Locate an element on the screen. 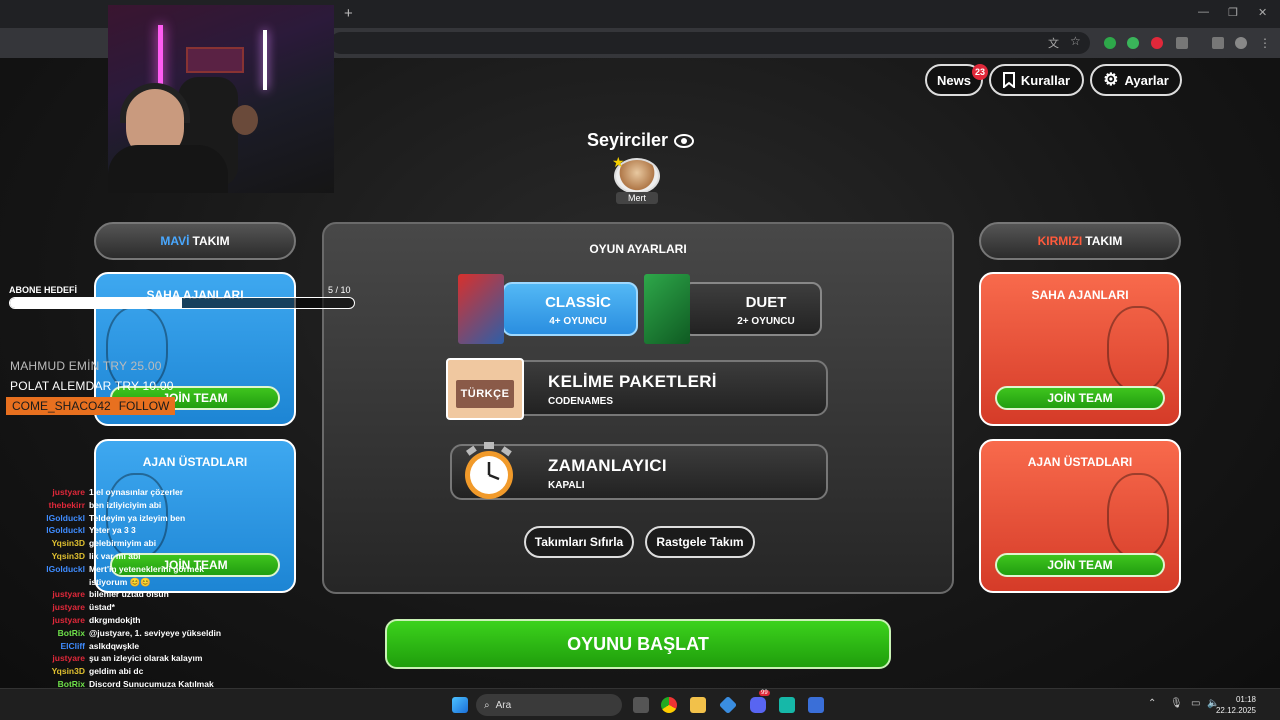  extensions-puzzle-icon is located at coordinates (1182, 43).